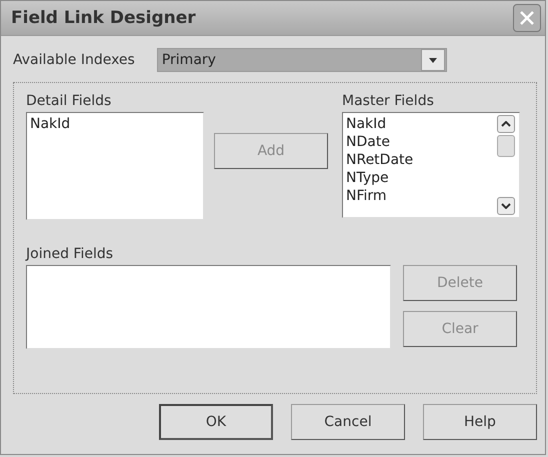  I want to click on list-item: NFirm, so click(420, 196).